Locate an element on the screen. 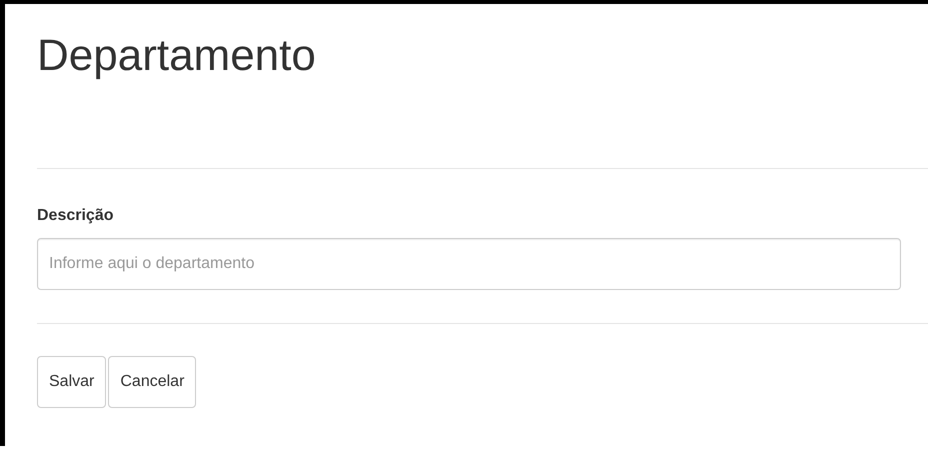  save-button: Salvar is located at coordinates (71, 382).